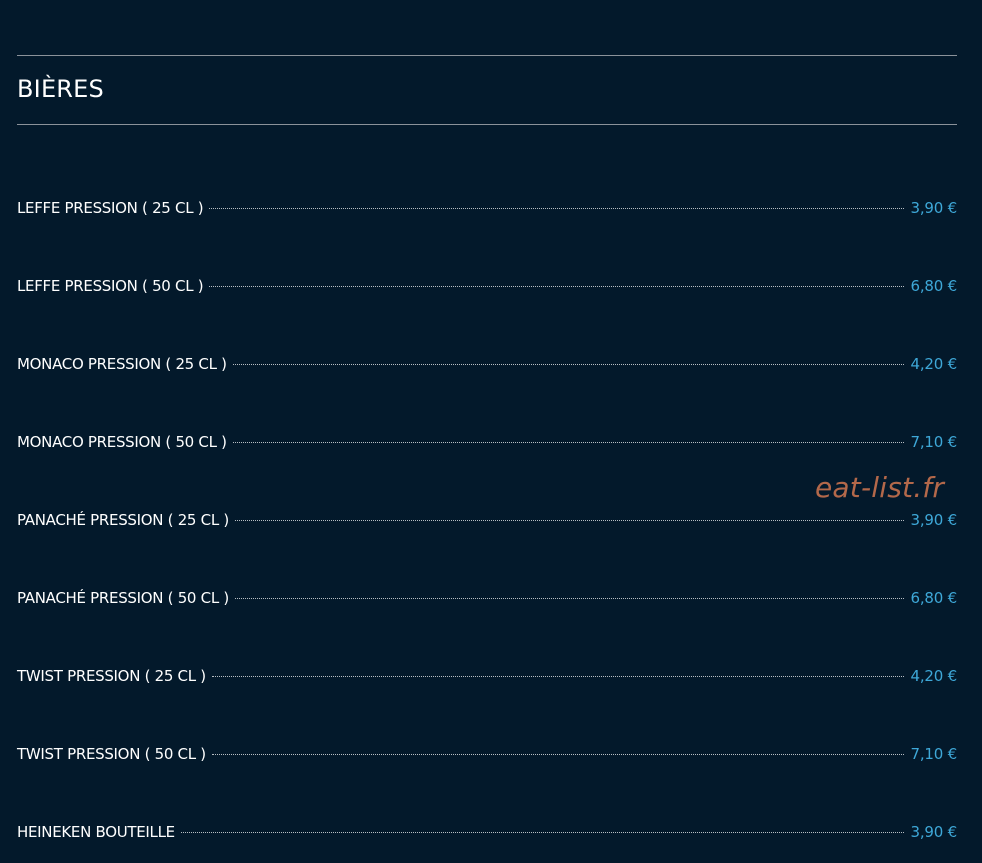 Image resolution: width=982 pixels, height=863 pixels. What do you see at coordinates (487, 313) in the screenshot?
I see `menu-item: LEFFE PRESSION ( 50 CL ) 6,80 €` at bounding box center [487, 313].